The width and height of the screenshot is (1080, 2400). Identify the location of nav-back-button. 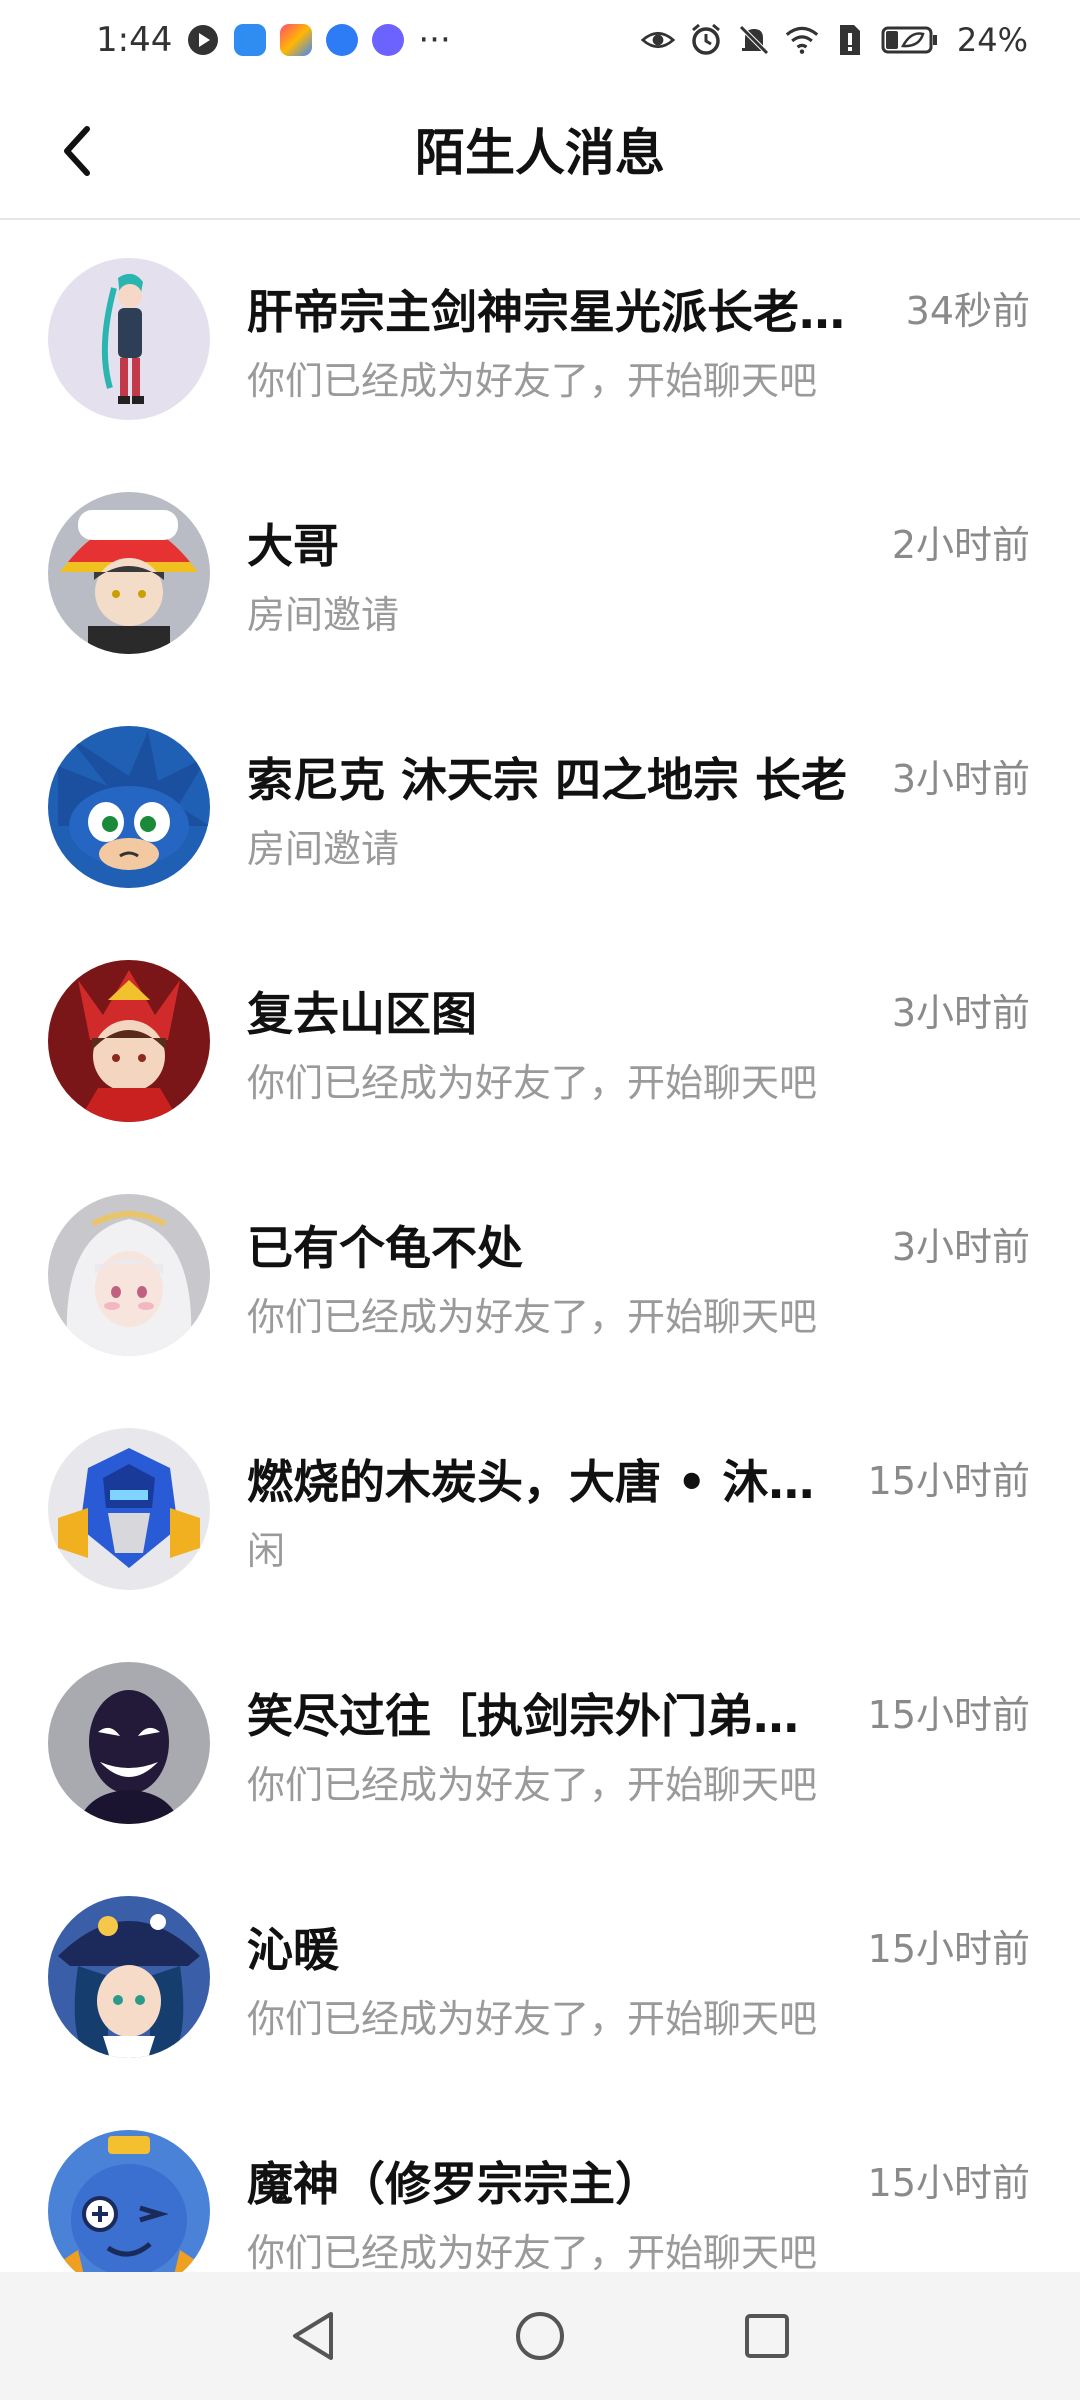
(313, 2336).